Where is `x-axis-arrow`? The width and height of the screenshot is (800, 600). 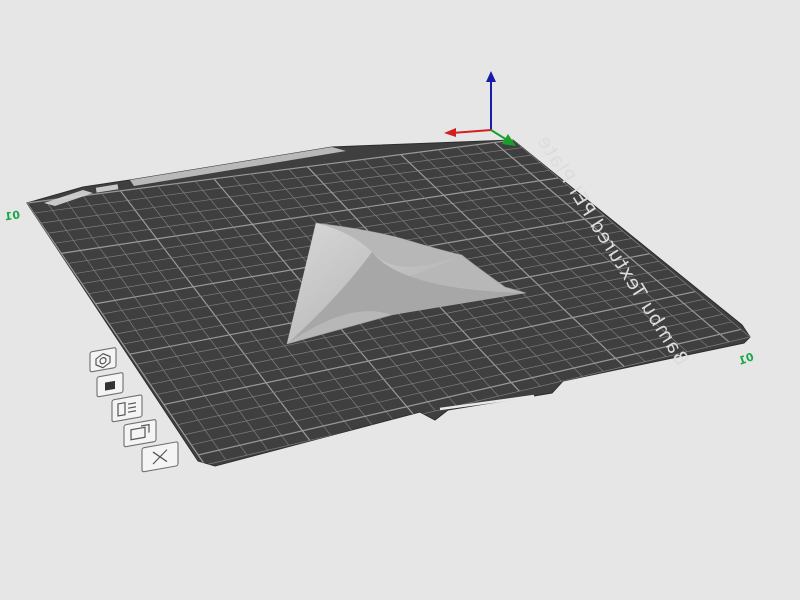
x-axis-arrow is located at coordinates (450, 132).